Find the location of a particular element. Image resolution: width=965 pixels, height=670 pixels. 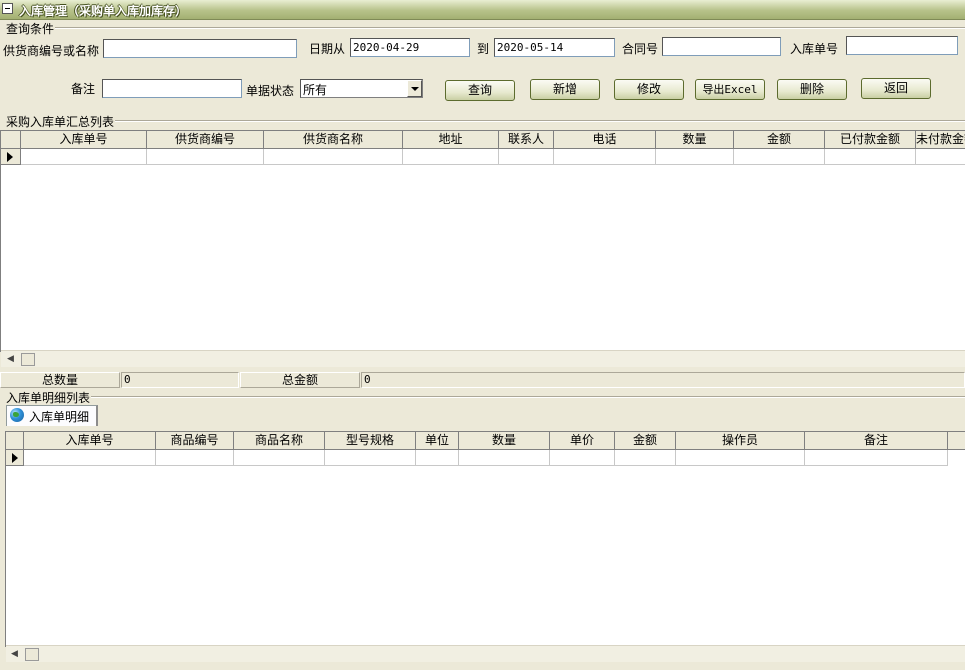

contract-input is located at coordinates (721, 46).